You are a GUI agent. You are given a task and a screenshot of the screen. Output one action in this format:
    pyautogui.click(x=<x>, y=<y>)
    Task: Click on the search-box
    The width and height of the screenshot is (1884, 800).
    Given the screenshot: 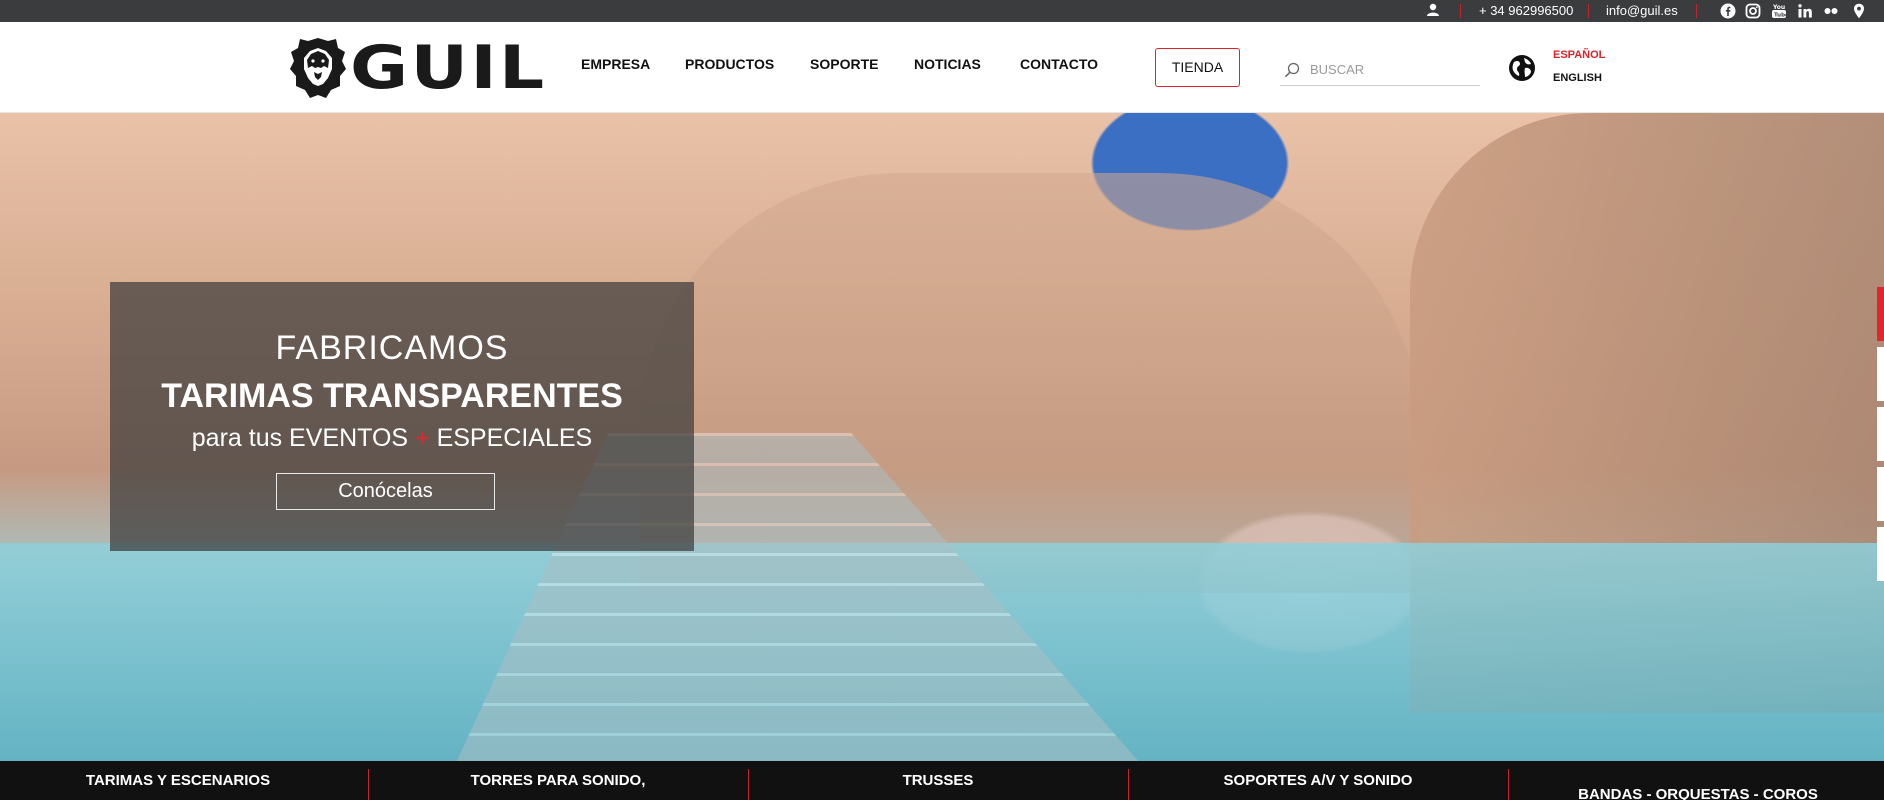 What is the action you would take?
    pyautogui.click(x=1380, y=69)
    